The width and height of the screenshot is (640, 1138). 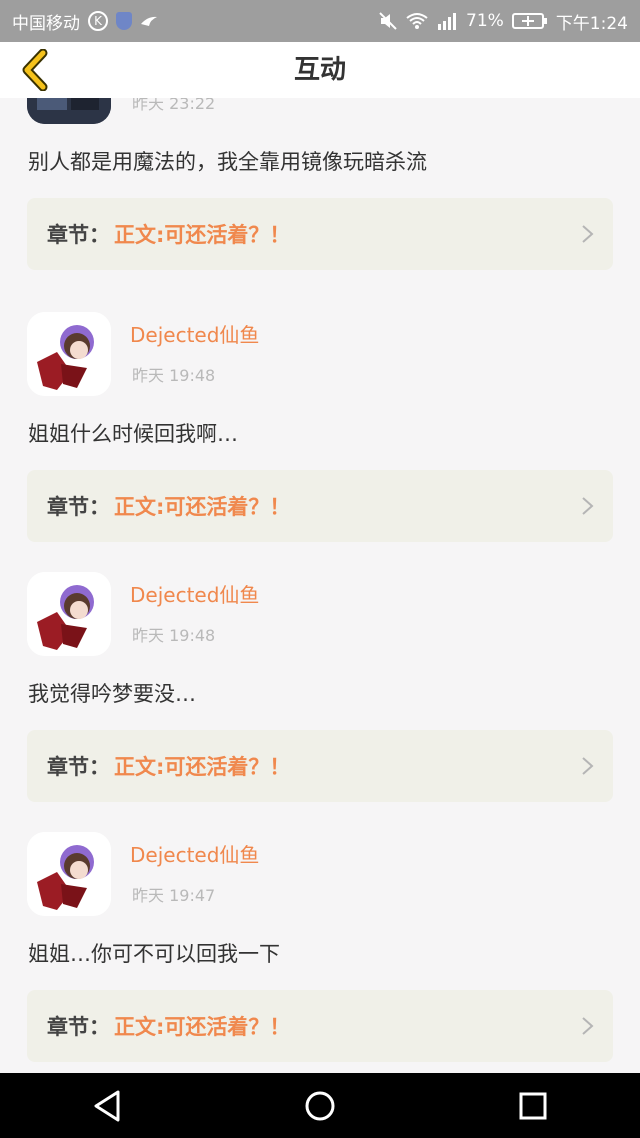 I want to click on chevron-left-icon, so click(x=35, y=70).